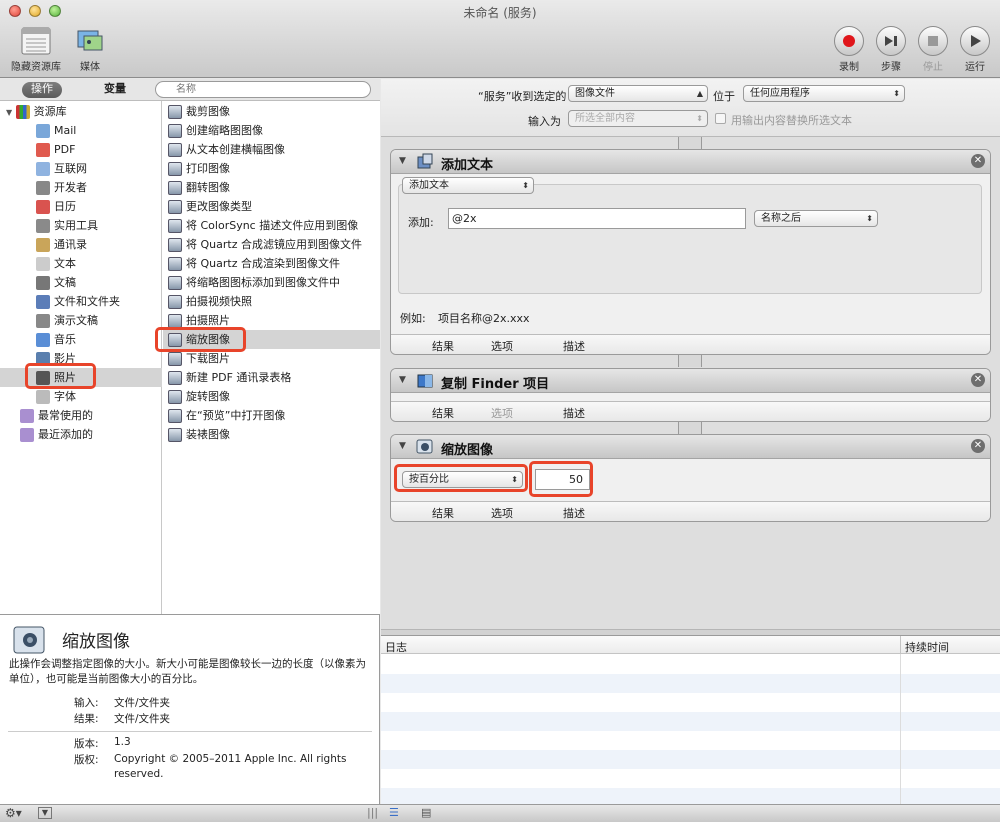 This screenshot has height=822, width=1000. Describe the element at coordinates (65, 282) in the screenshot. I see `library-category-label: 文稿` at that location.